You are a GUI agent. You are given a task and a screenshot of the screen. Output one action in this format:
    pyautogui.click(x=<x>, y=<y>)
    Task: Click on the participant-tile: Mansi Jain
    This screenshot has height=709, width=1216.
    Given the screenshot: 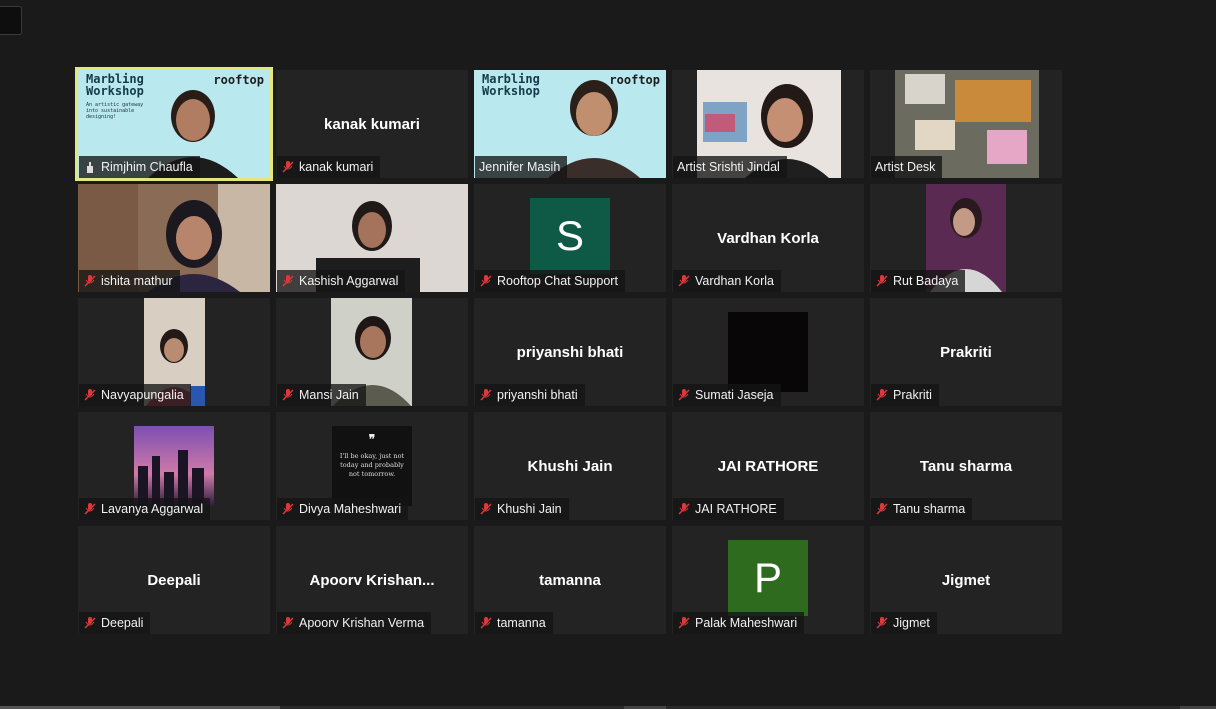 What is the action you would take?
    pyautogui.click(x=372, y=352)
    